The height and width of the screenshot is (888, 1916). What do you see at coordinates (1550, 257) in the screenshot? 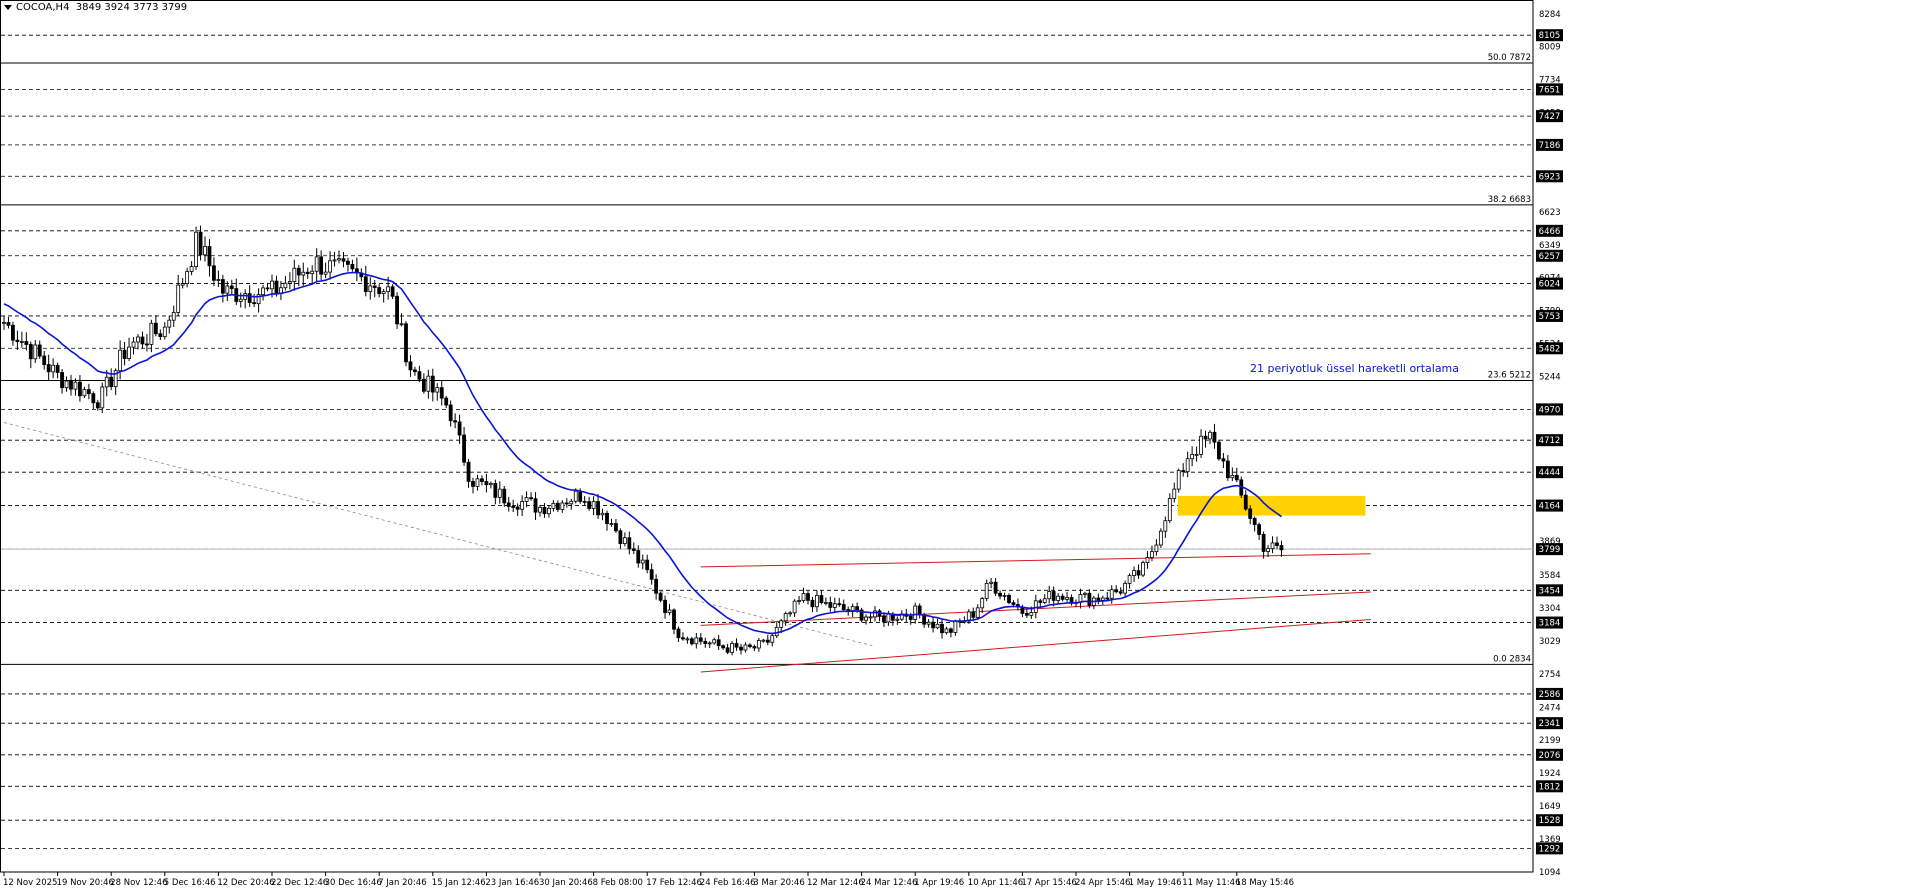
I see `price-box-label: 6257` at bounding box center [1550, 257].